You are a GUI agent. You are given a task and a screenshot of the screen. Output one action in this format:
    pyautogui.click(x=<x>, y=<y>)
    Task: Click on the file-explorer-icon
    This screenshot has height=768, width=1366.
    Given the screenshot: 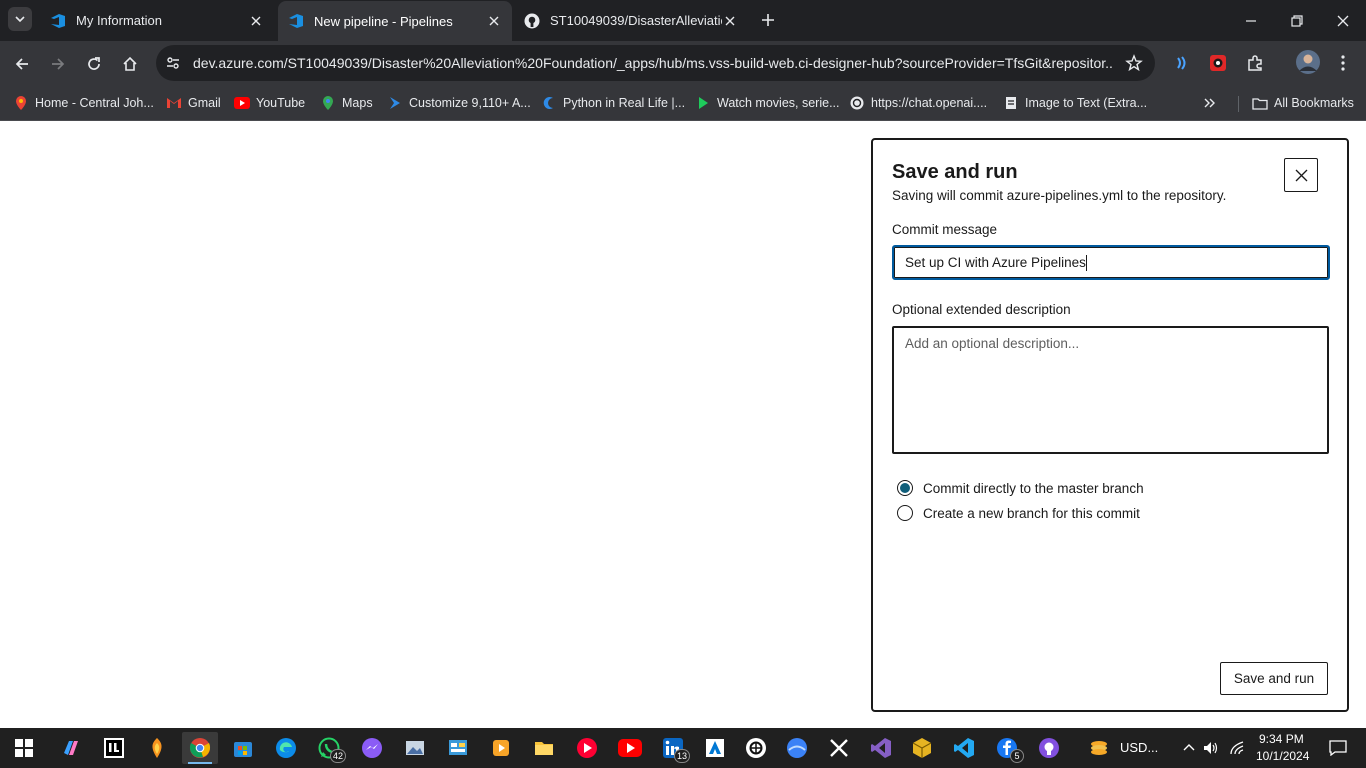 What is the action you would take?
    pyautogui.click(x=544, y=748)
    